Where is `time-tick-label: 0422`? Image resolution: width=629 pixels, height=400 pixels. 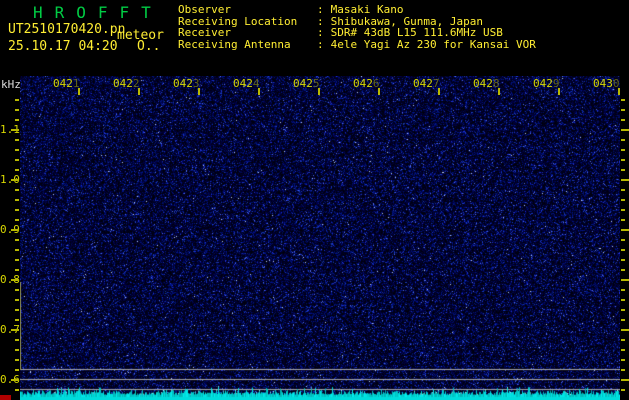
time-tick-label: 0422 is located at coordinates (126, 83).